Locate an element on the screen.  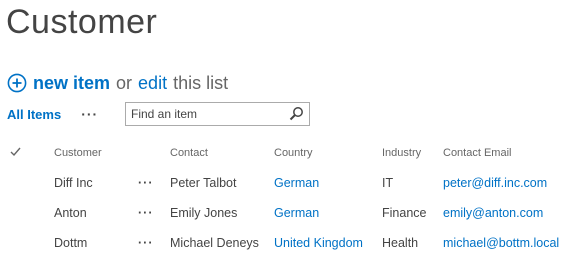
cell-customer: Anton is located at coordinates (70, 213).